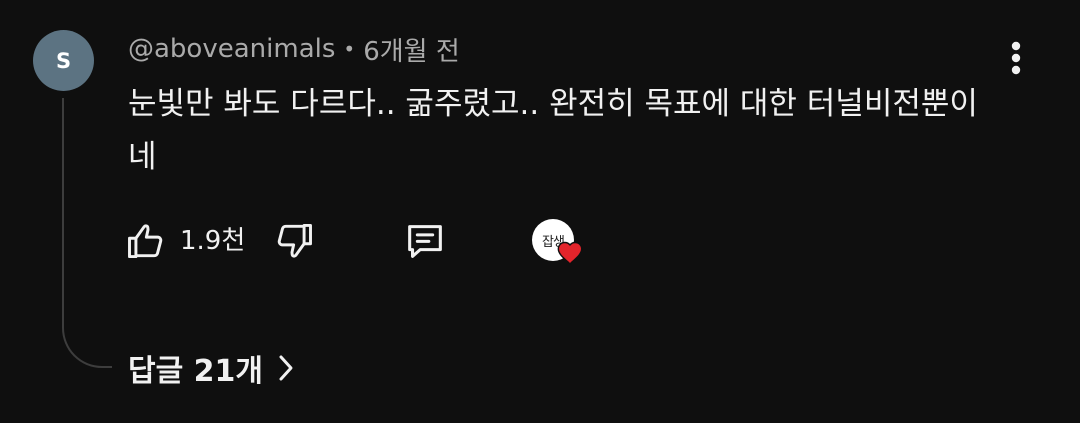 This screenshot has height=423, width=1080. I want to click on comment-time: 6개월 전, so click(411, 51).